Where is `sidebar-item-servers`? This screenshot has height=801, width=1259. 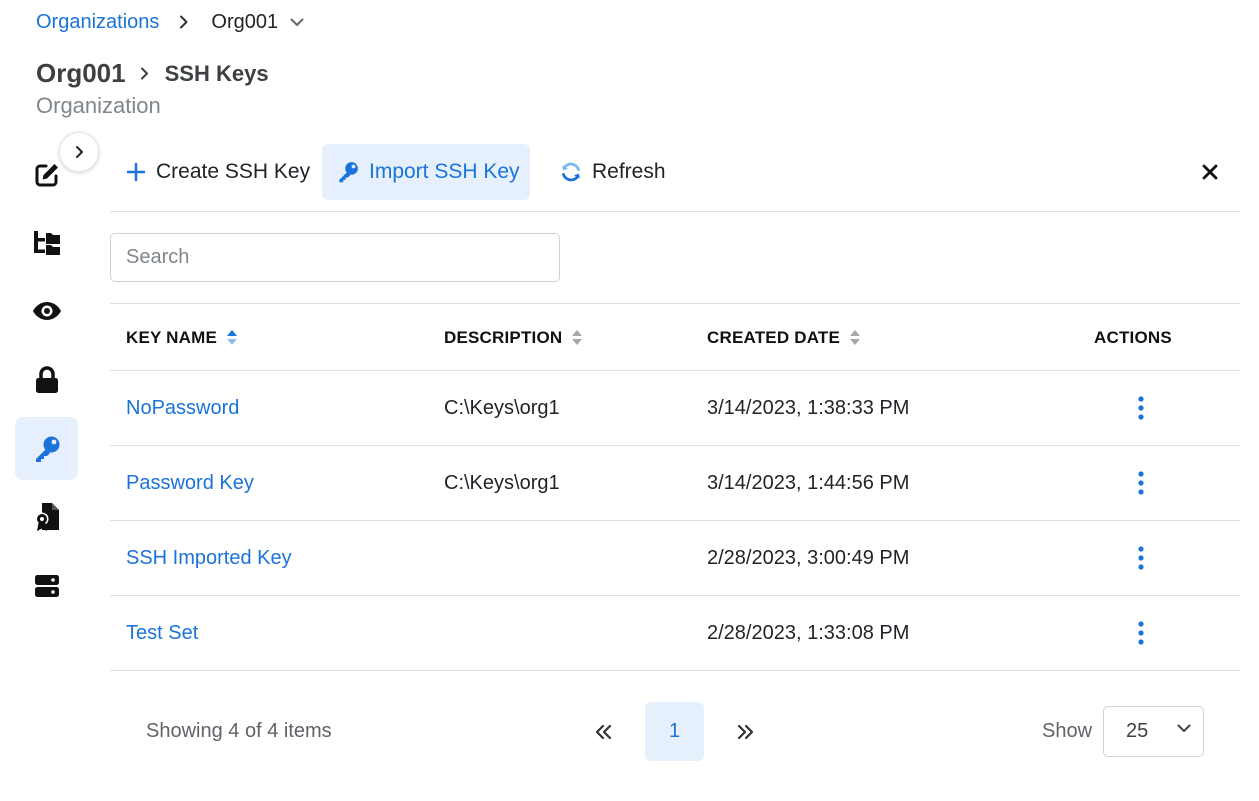
sidebar-item-servers is located at coordinates (46, 585).